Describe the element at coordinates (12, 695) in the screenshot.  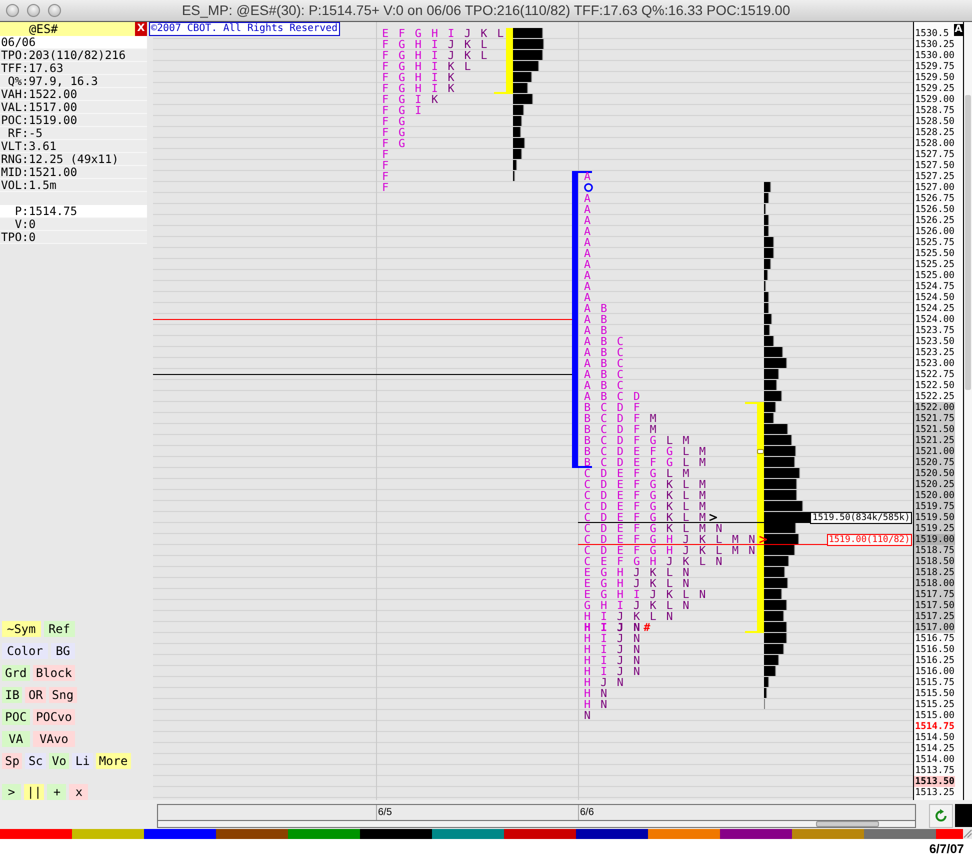
I see `tool-button: IB` at that location.